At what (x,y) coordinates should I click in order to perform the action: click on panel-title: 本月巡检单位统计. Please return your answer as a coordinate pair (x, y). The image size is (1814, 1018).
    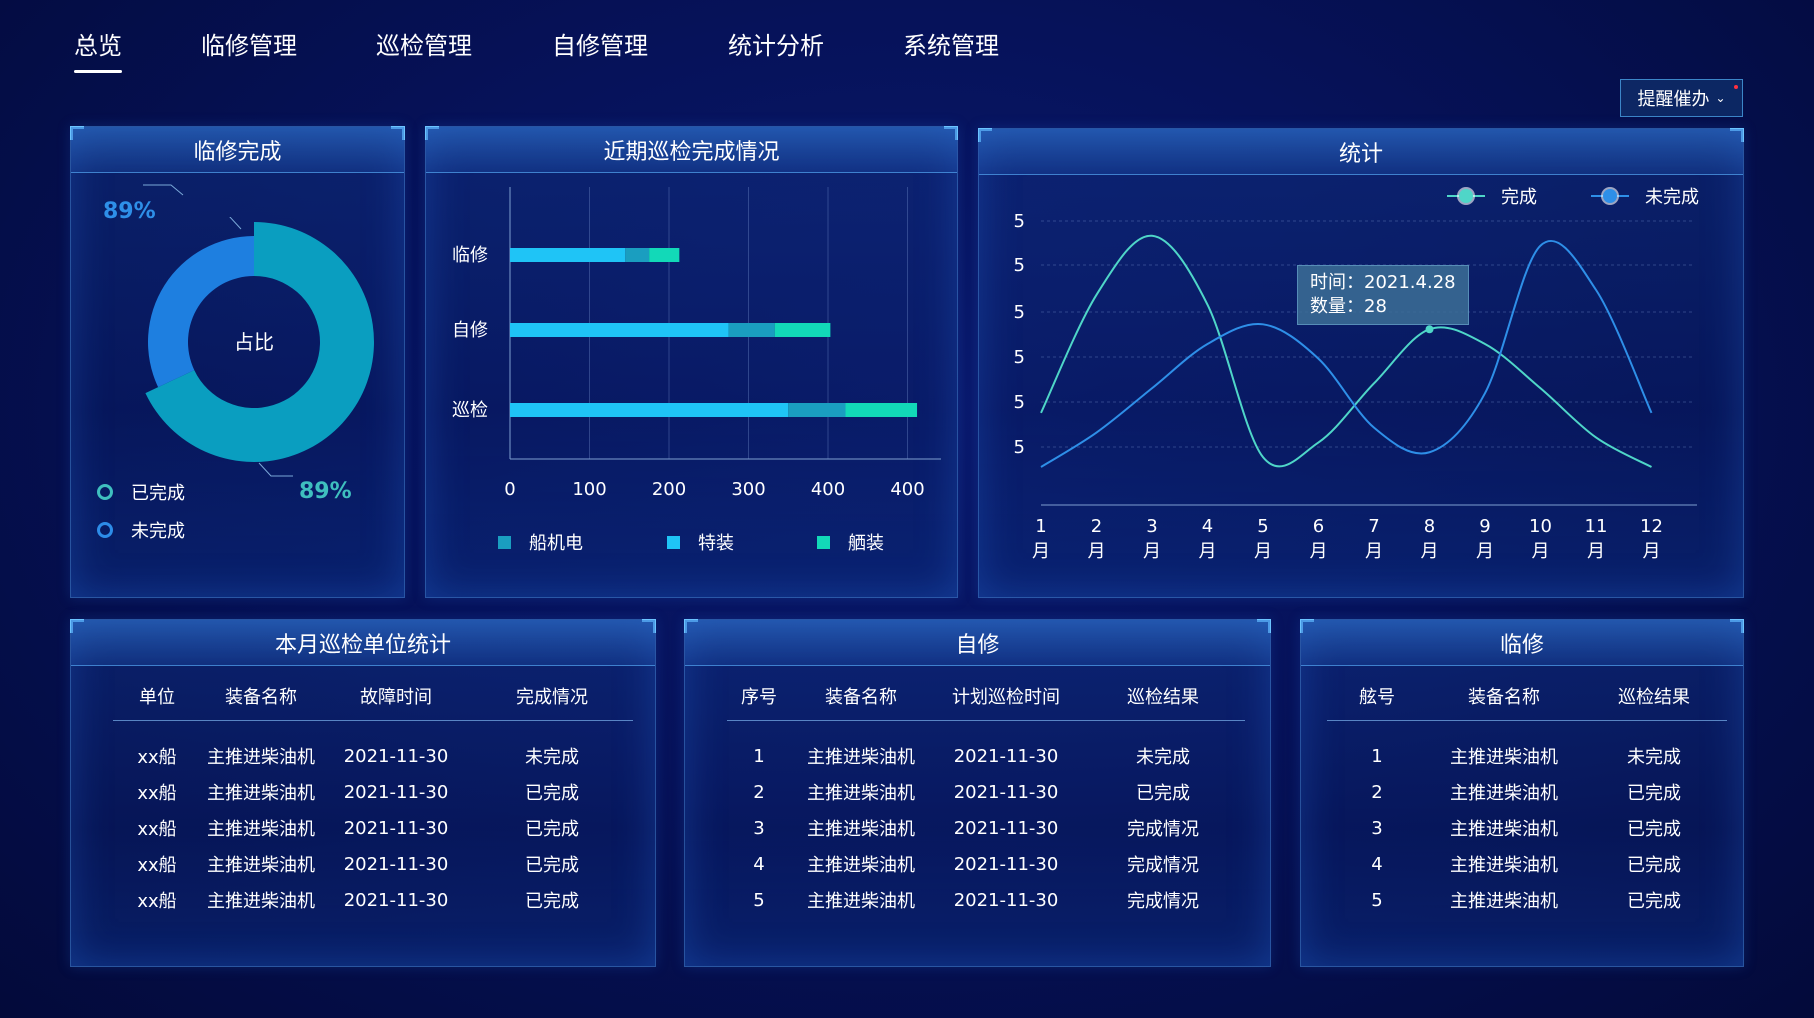
    Looking at the image, I should click on (363, 643).